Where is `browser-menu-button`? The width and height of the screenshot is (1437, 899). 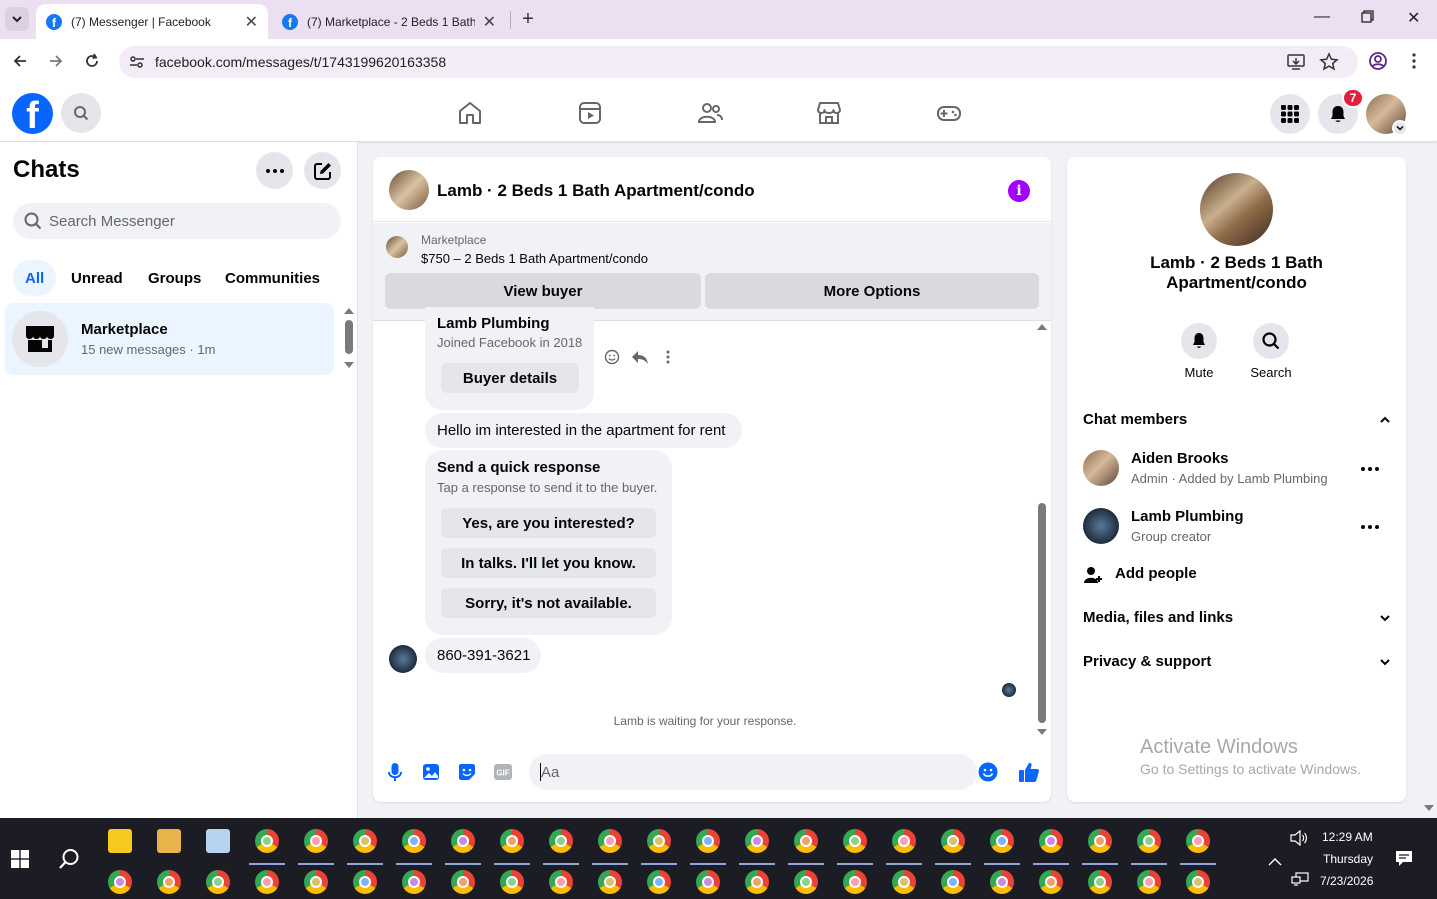 browser-menu-button is located at coordinates (1414, 61).